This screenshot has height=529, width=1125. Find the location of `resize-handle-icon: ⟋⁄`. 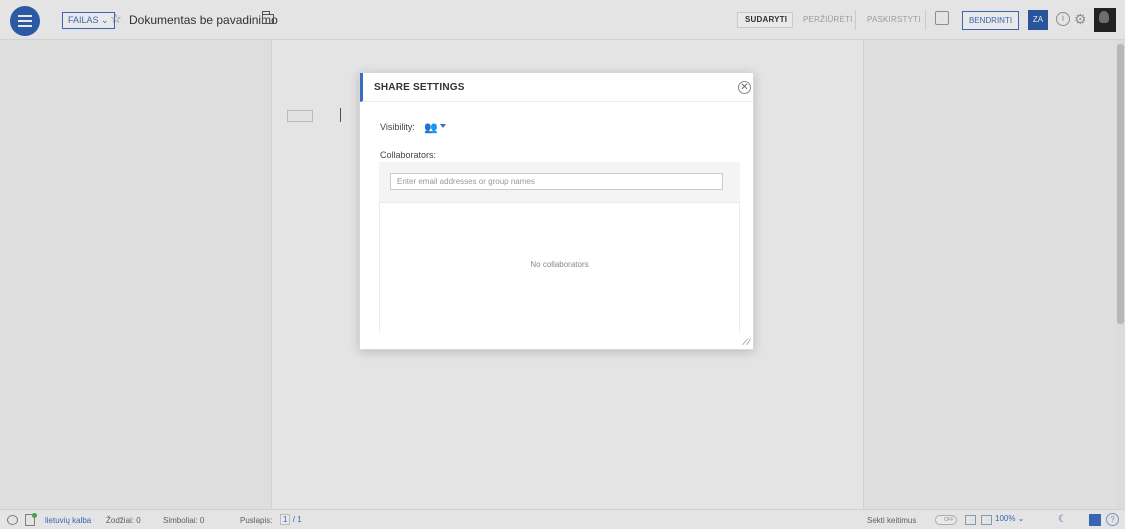

resize-handle-icon: ⟋⁄ is located at coordinates (746, 342).